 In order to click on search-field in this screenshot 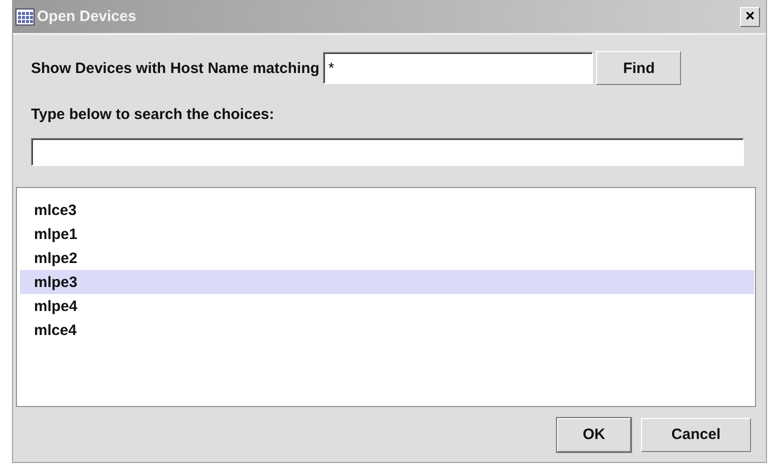, I will do `click(387, 152)`.